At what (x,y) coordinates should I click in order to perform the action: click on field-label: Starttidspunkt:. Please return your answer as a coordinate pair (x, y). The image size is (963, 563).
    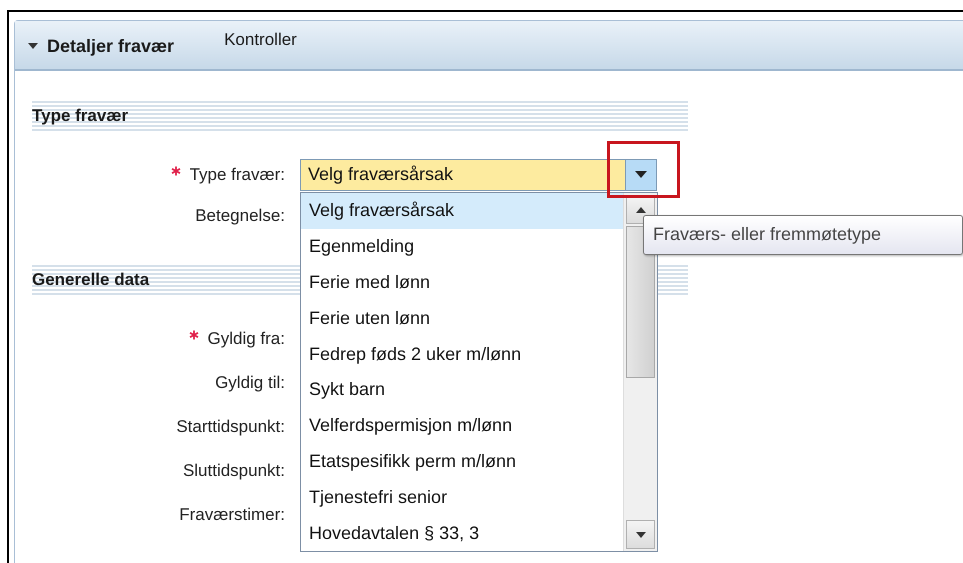
    Looking at the image, I should click on (230, 427).